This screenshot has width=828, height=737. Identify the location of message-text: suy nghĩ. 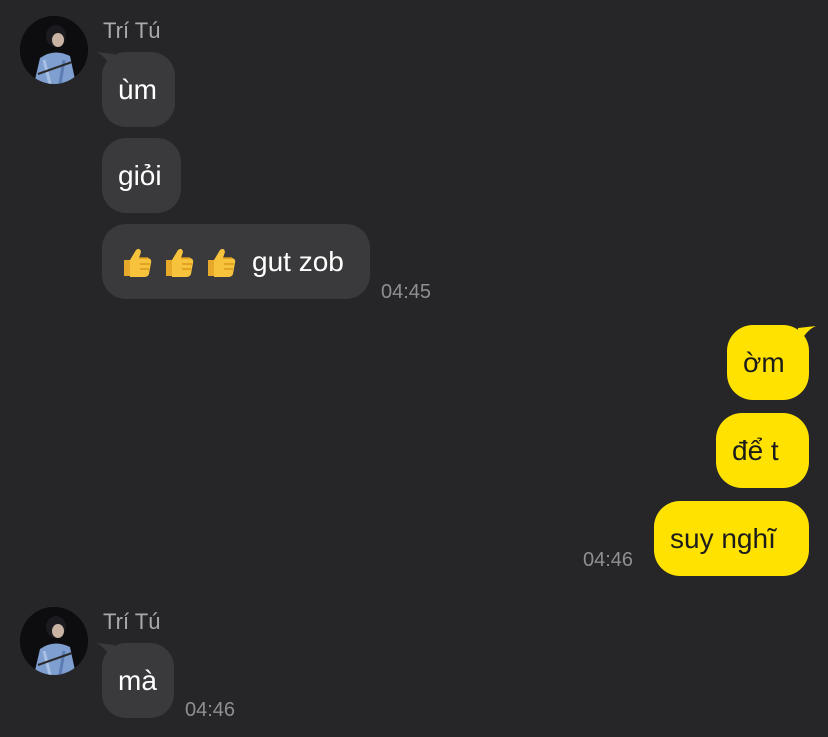
(723, 538).